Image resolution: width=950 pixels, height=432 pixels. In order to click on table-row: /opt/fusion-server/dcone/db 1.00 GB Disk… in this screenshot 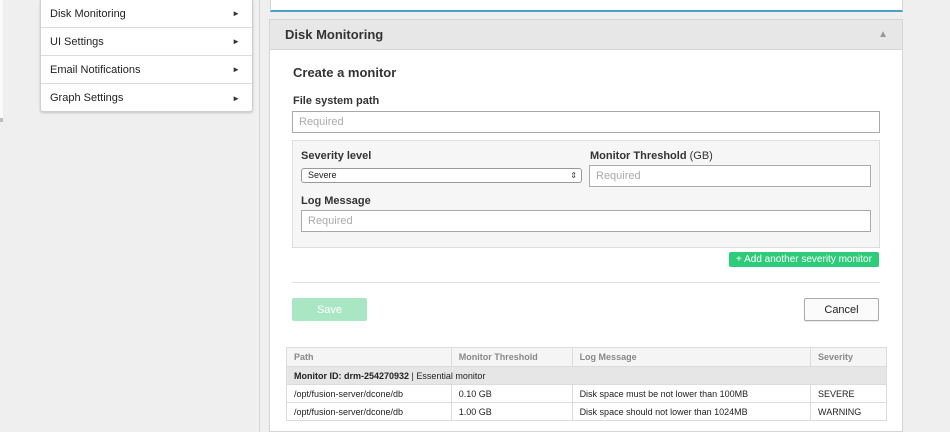, I will do `click(586, 411)`.